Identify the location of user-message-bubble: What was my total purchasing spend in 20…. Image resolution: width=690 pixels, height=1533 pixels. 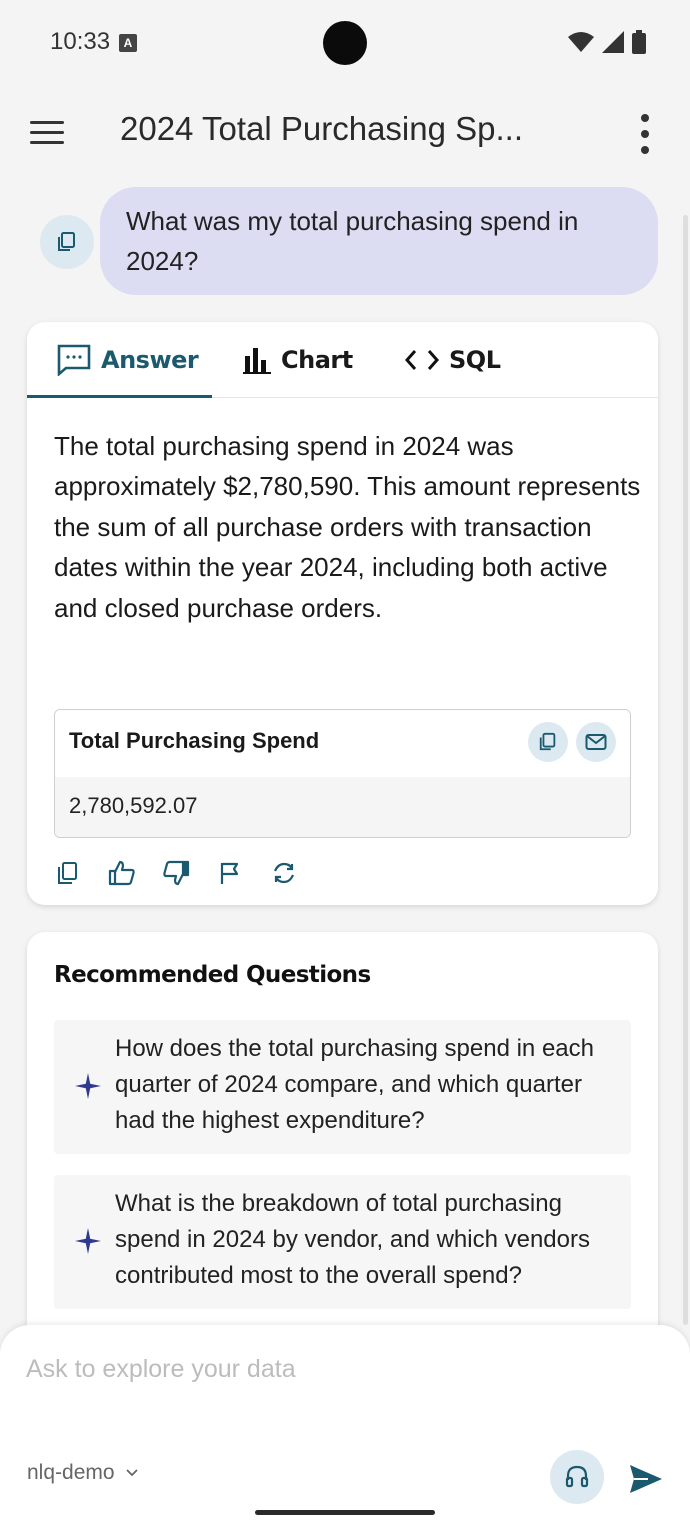
(379, 241).